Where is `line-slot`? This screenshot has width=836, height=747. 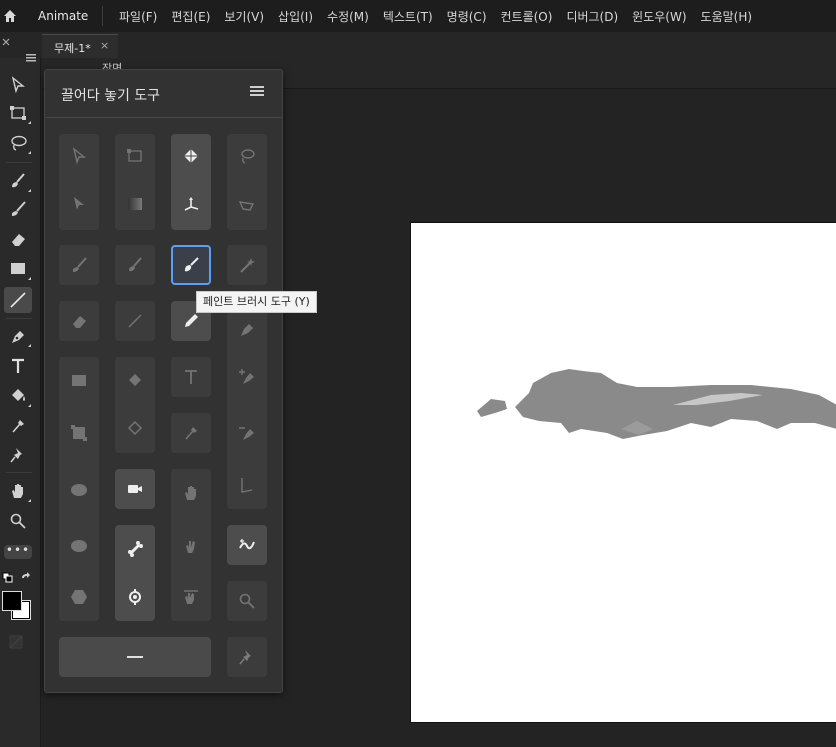
line-slot is located at coordinates (135, 321).